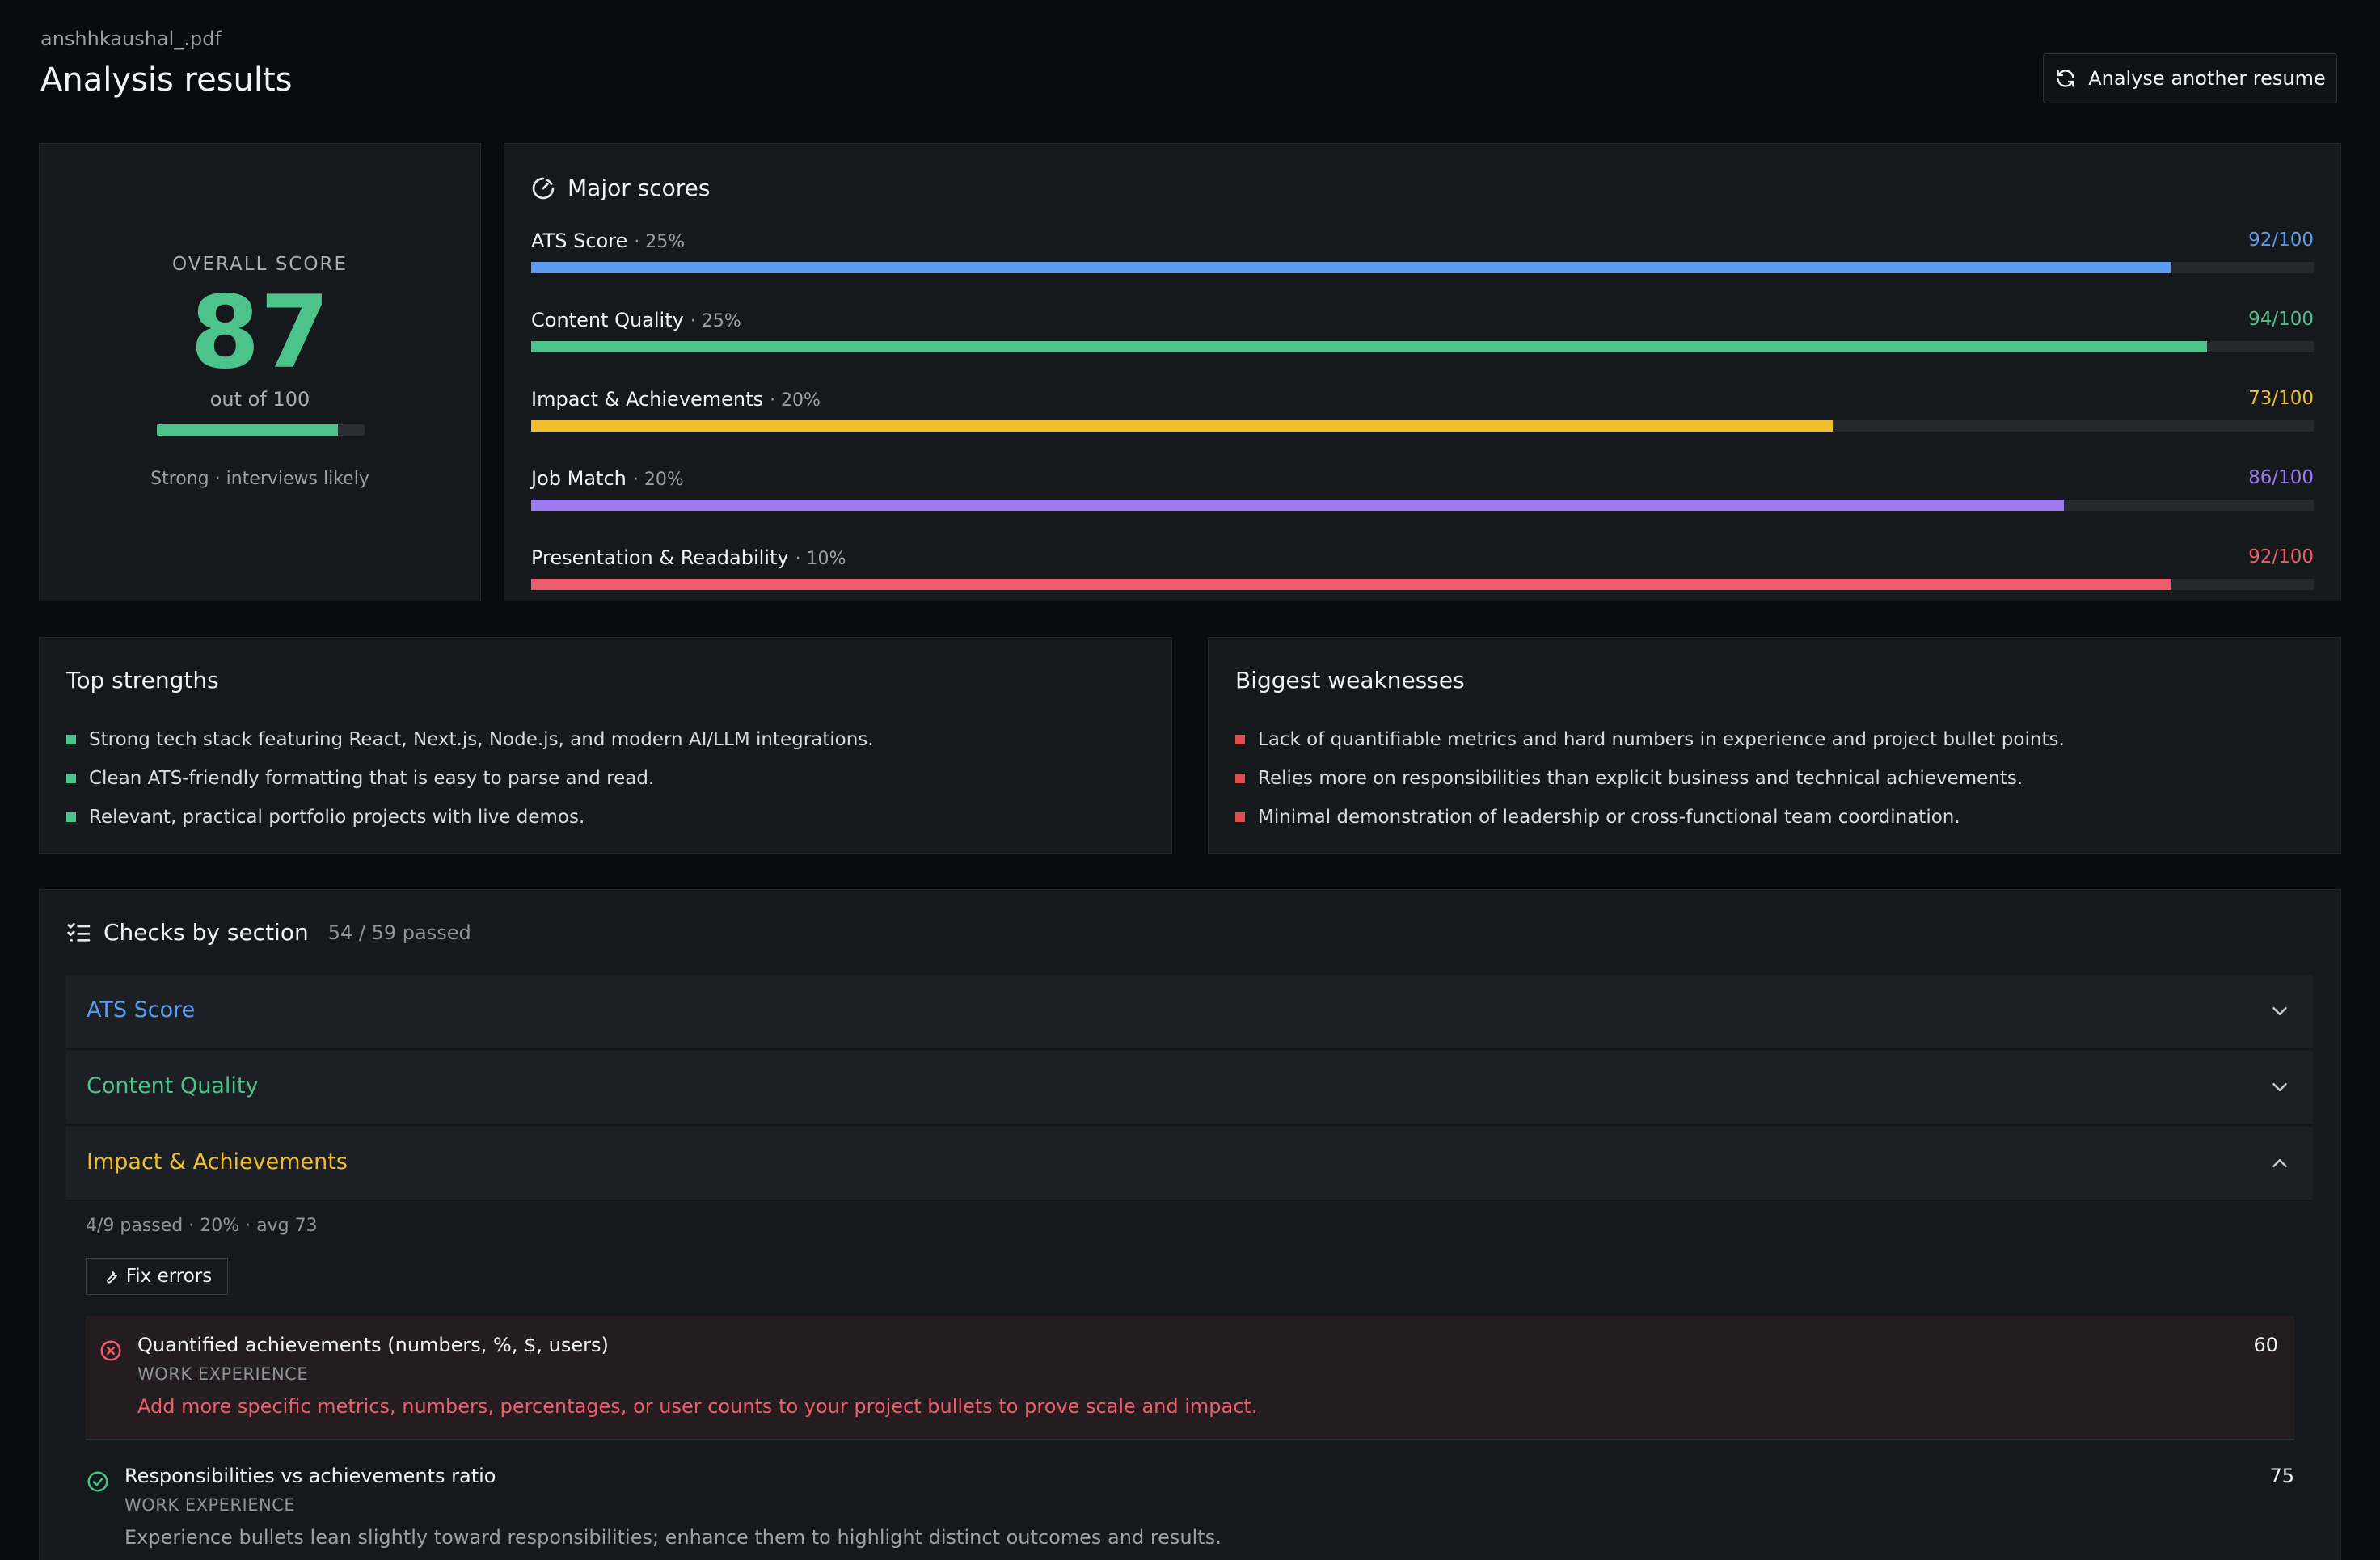 The image size is (2380, 1560). What do you see at coordinates (259, 399) in the screenshot?
I see `overall-score-out-of: out of 100` at bounding box center [259, 399].